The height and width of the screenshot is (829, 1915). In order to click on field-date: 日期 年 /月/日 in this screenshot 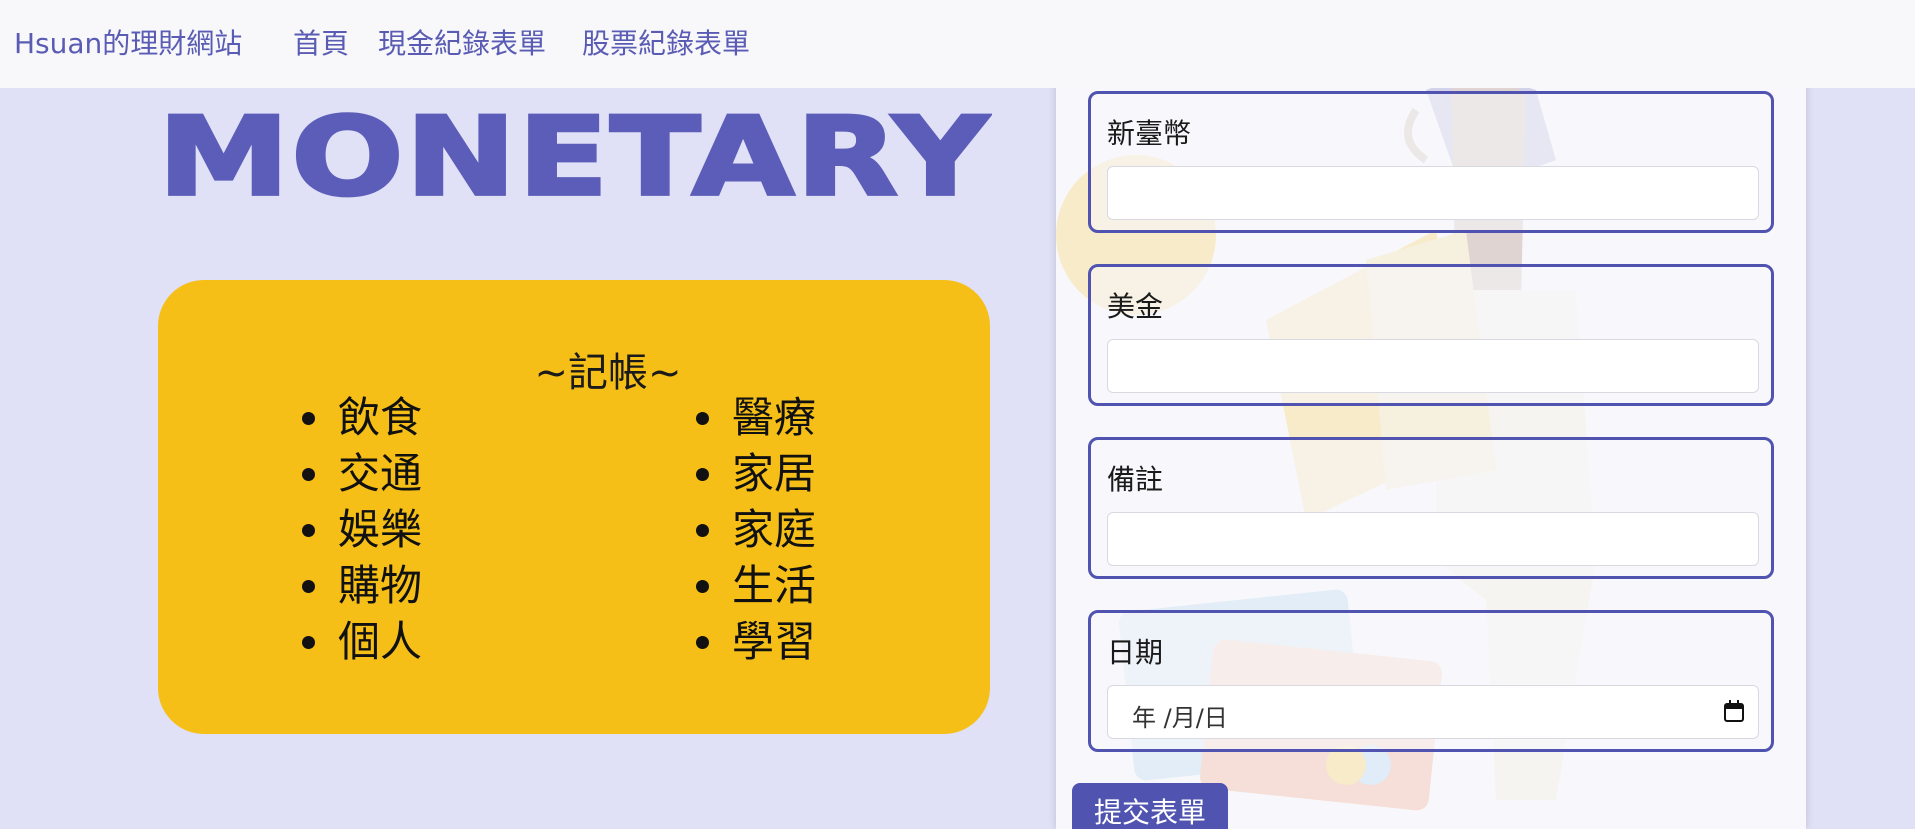, I will do `click(1431, 681)`.